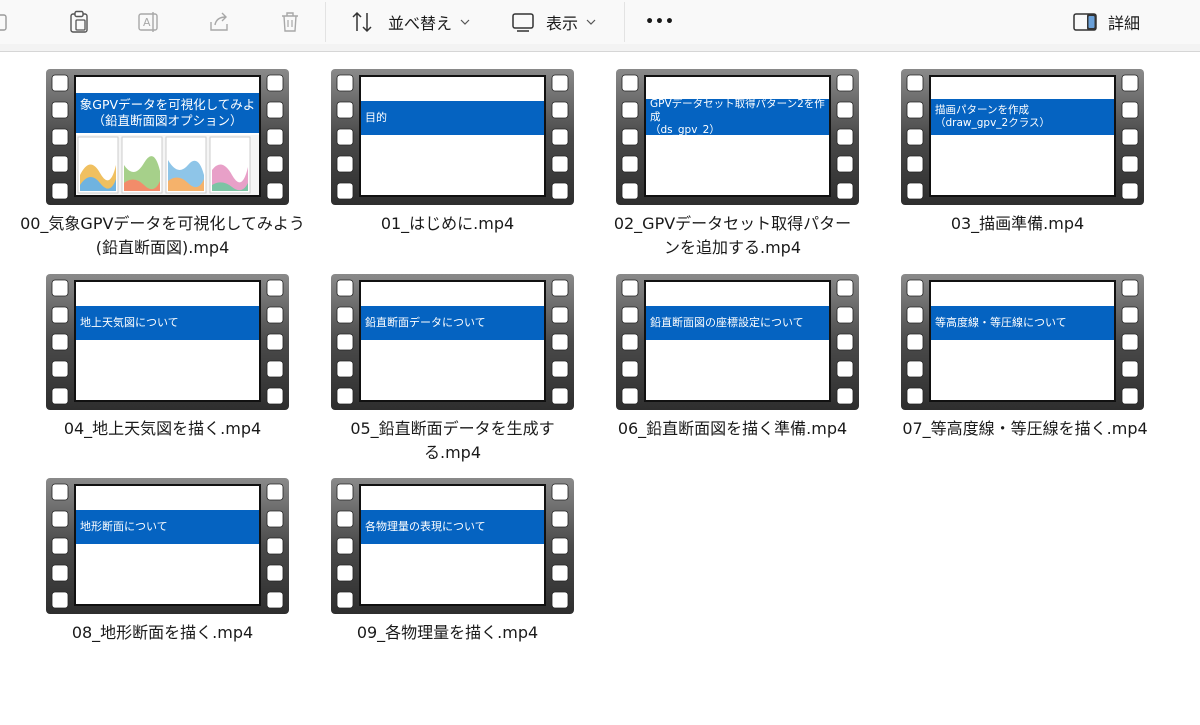 This screenshot has width=1200, height=725. What do you see at coordinates (737, 137) in the screenshot?
I see `video-thumbnail: GPVデータセット取得パターン2を作成 （ds_gpv_2）` at bounding box center [737, 137].